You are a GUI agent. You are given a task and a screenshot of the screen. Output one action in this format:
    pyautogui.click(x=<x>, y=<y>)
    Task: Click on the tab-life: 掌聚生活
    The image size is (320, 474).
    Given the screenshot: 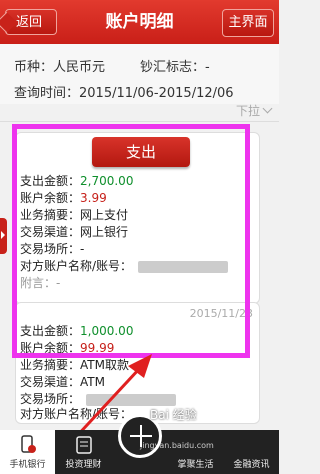 What is the action you would take?
    pyautogui.click(x=195, y=452)
    